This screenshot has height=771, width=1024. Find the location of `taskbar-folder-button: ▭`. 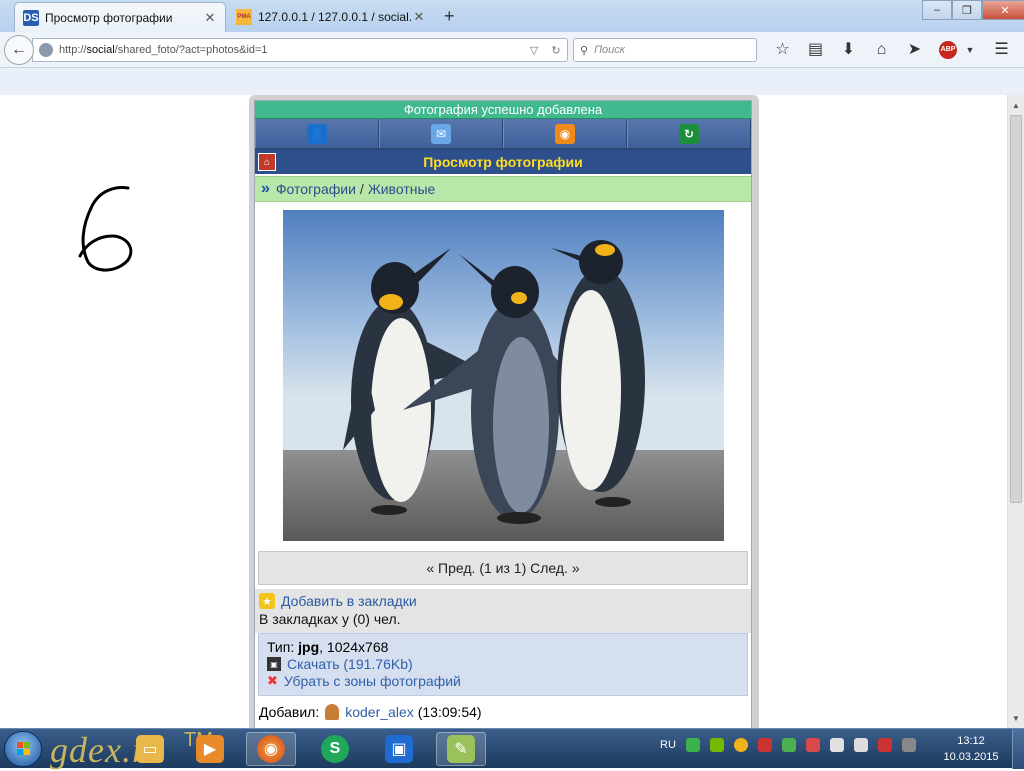

taskbar-folder-button: ▭ is located at coordinates (150, 749).